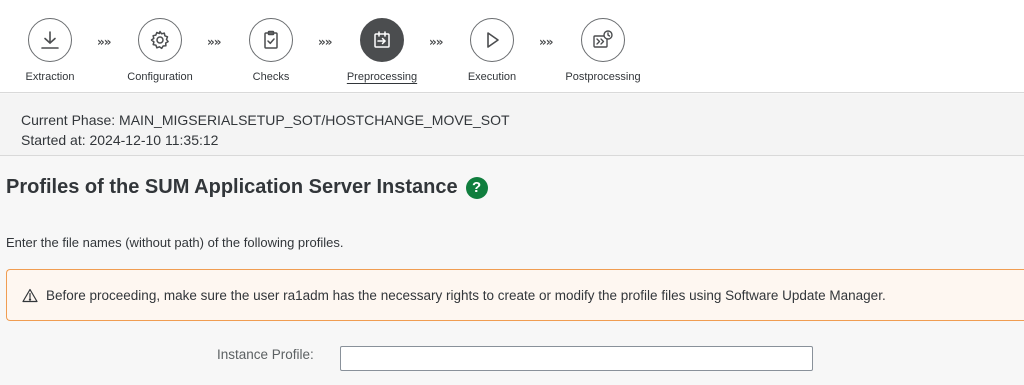  What do you see at coordinates (120, 140) in the screenshot?
I see `started-at-text: Started at: 2024-12-10 11:35:12` at bounding box center [120, 140].